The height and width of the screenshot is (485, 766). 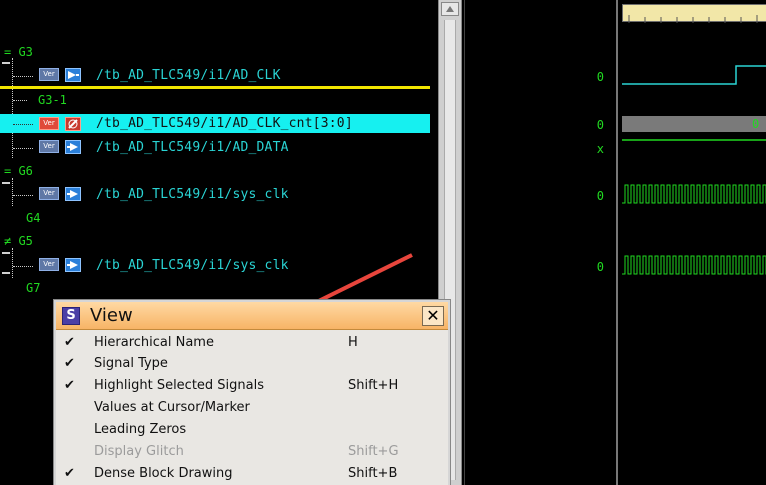 What do you see at coordinates (18, 52) in the screenshot?
I see `group-label-g3: = G3` at bounding box center [18, 52].